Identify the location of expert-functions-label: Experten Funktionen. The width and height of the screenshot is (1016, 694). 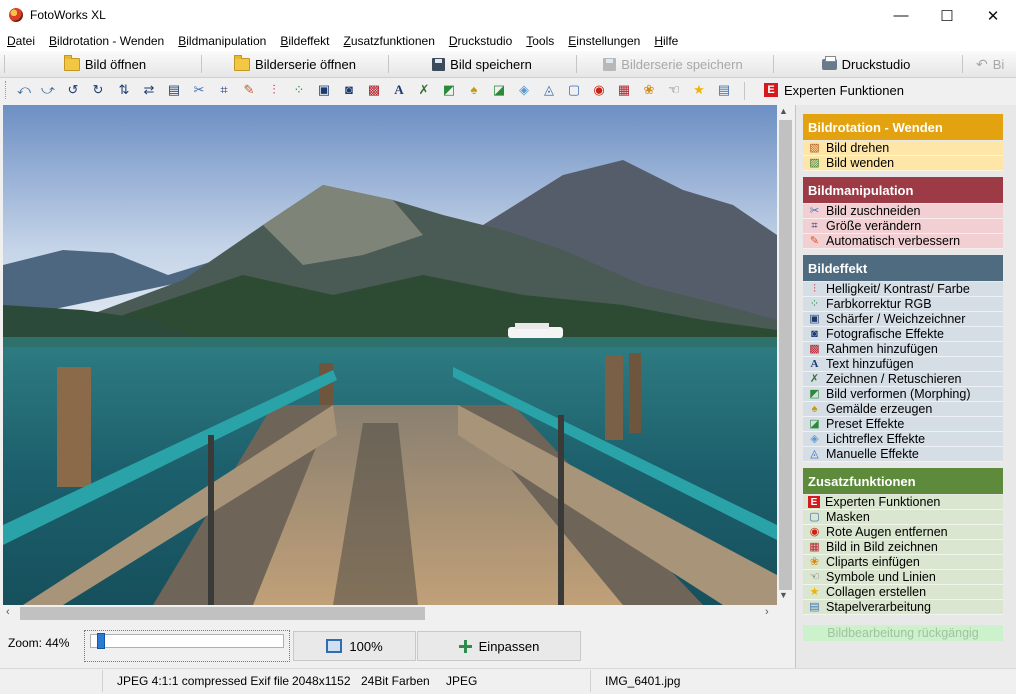
(844, 90).